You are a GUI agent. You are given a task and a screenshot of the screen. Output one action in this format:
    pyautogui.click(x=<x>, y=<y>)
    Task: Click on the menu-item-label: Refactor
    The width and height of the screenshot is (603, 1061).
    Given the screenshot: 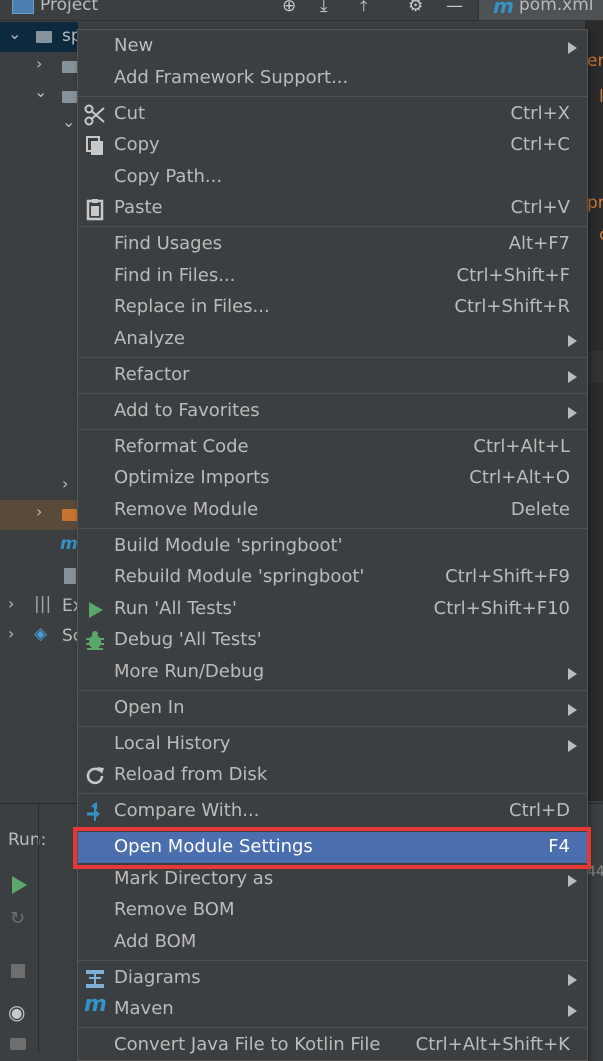 What is the action you would take?
    pyautogui.click(x=152, y=374)
    